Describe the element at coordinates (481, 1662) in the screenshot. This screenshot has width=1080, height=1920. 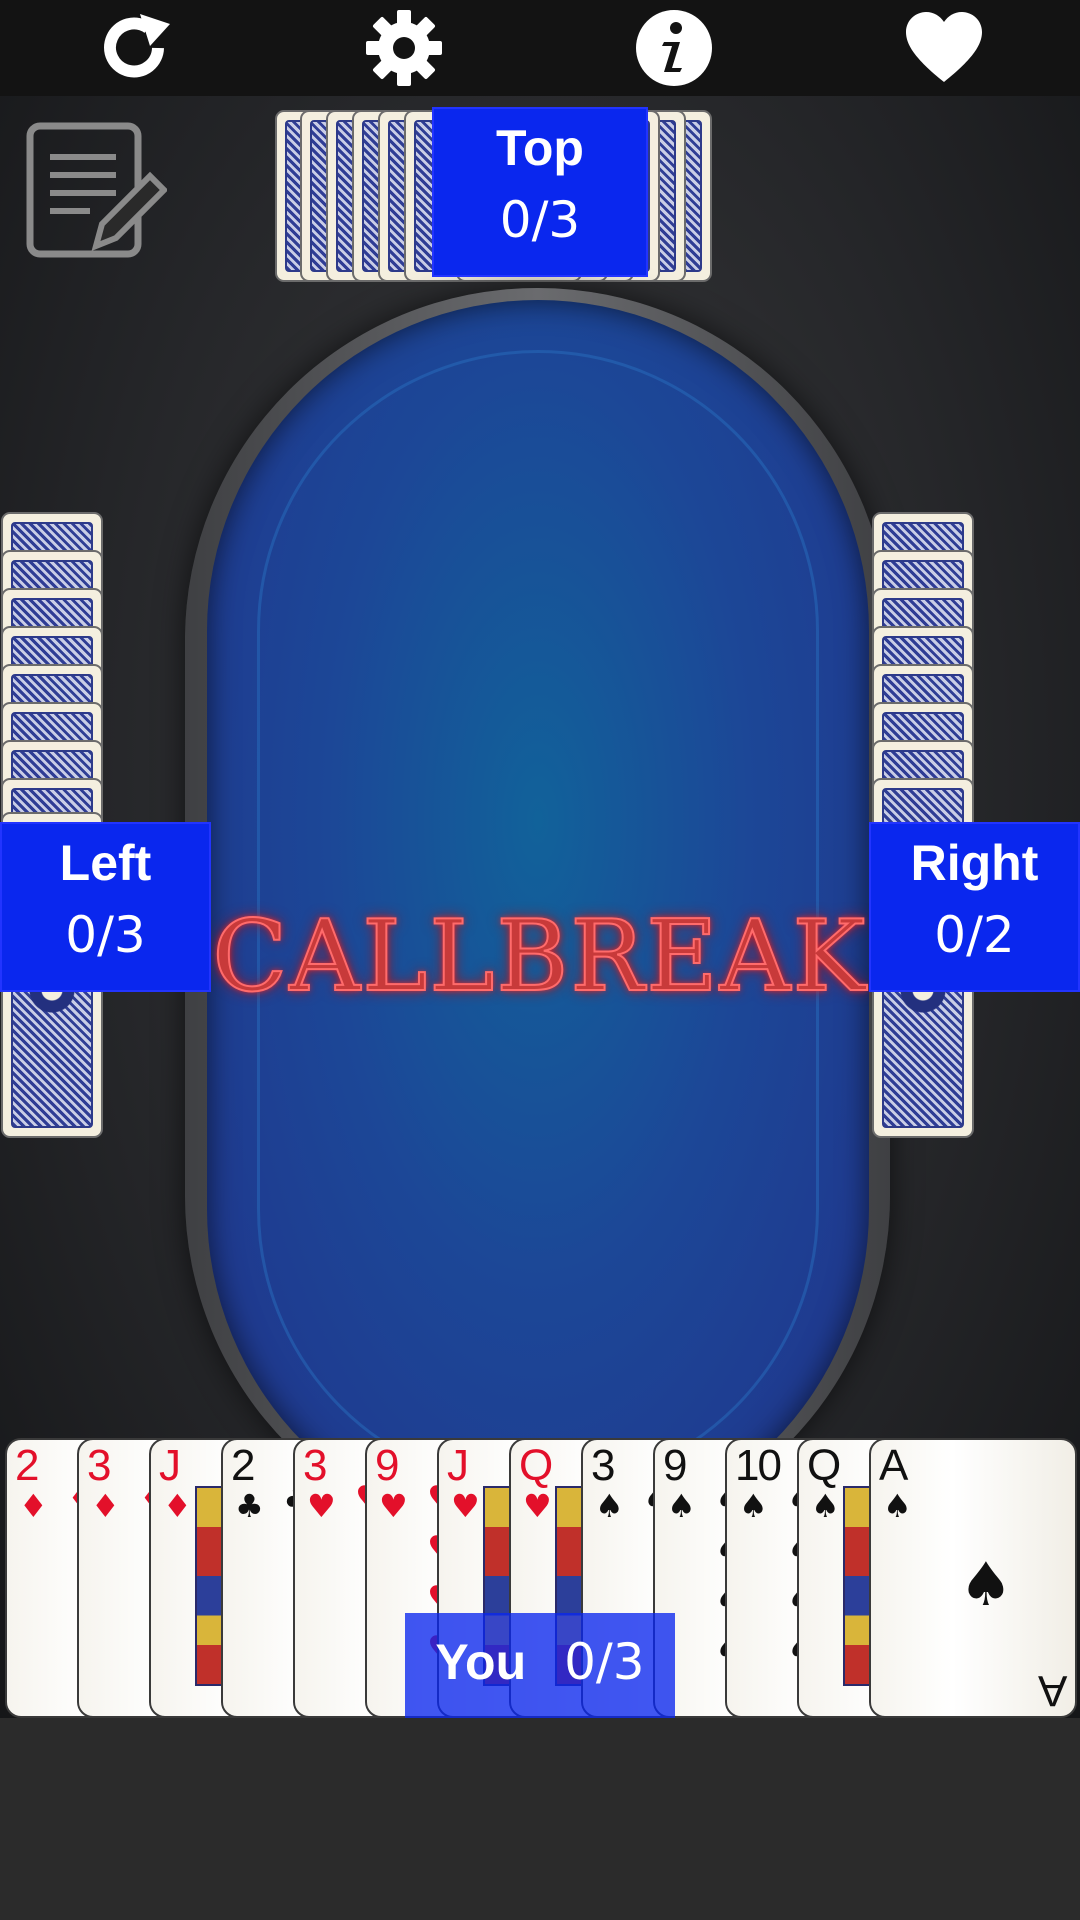
I see `you-name: You` at that location.